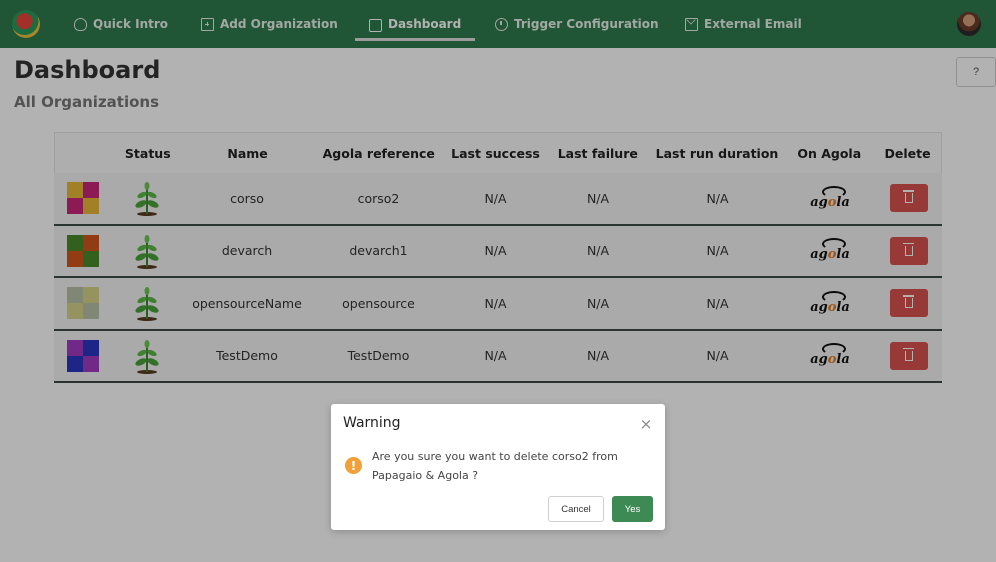  What do you see at coordinates (353, 465) in the screenshot?
I see `warning-icon: !` at bounding box center [353, 465].